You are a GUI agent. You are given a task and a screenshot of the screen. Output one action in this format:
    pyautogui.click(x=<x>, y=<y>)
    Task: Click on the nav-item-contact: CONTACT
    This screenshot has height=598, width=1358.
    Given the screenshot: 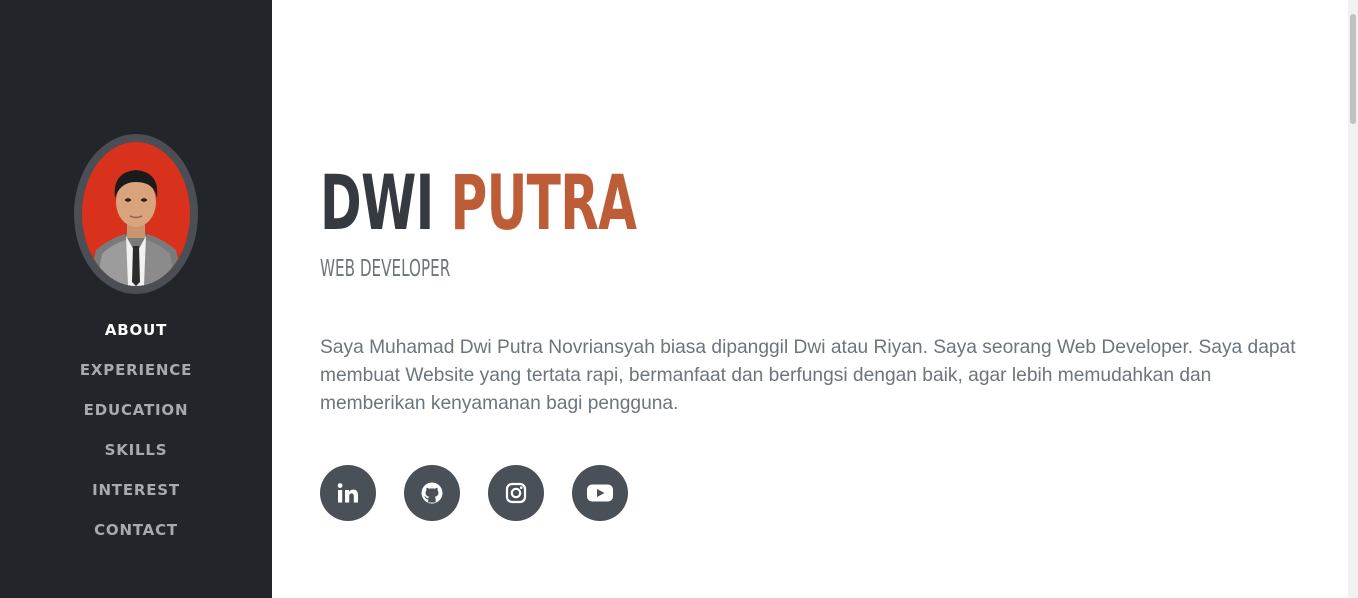 What is the action you would take?
    pyautogui.click(x=136, y=530)
    